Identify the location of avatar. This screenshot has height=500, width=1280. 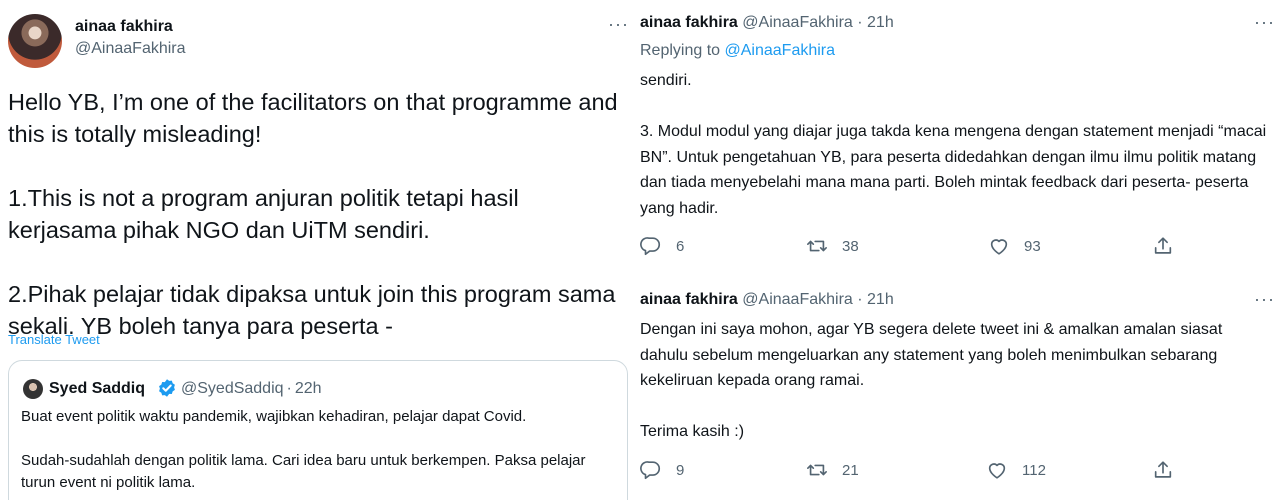
(35, 41).